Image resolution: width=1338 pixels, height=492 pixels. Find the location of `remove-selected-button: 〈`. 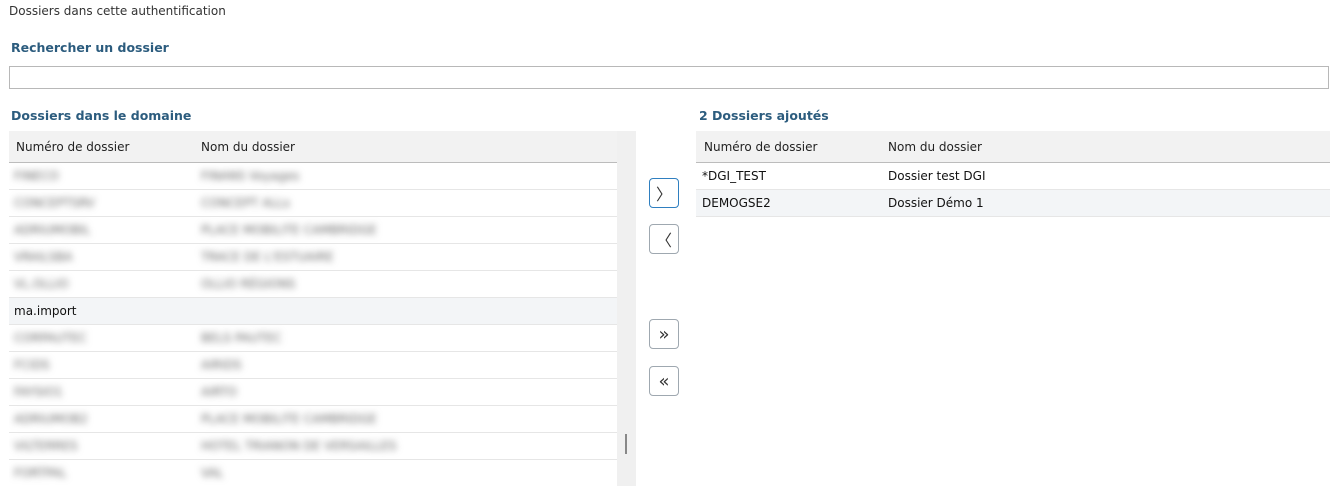

remove-selected-button: 〈 is located at coordinates (664, 239).